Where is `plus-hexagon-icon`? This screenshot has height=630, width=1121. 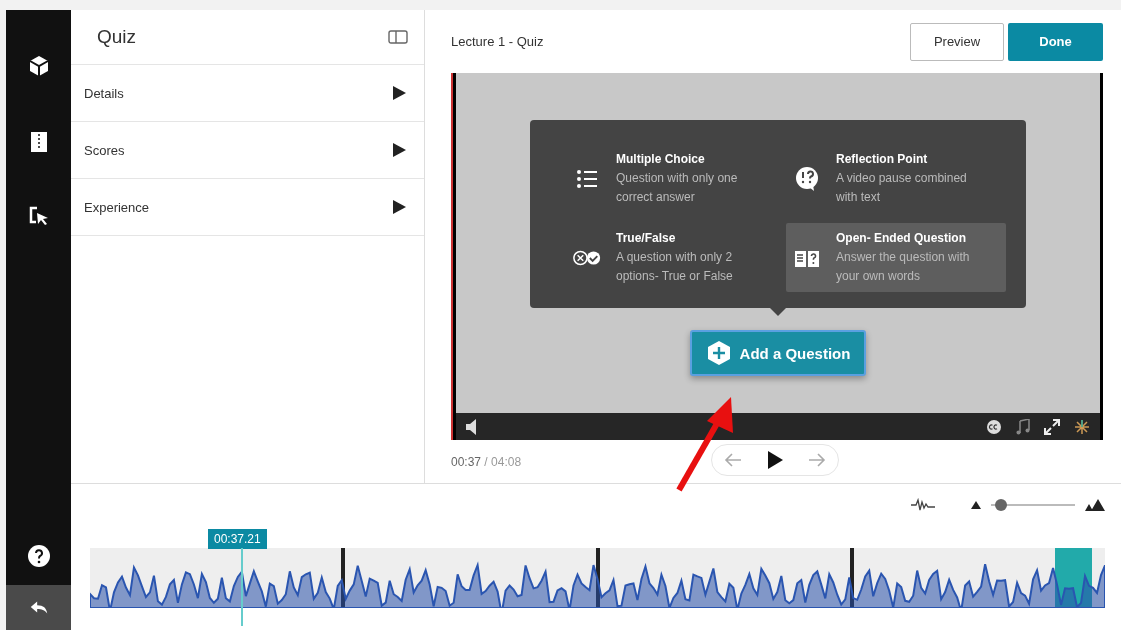
plus-hexagon-icon is located at coordinates (718, 353).